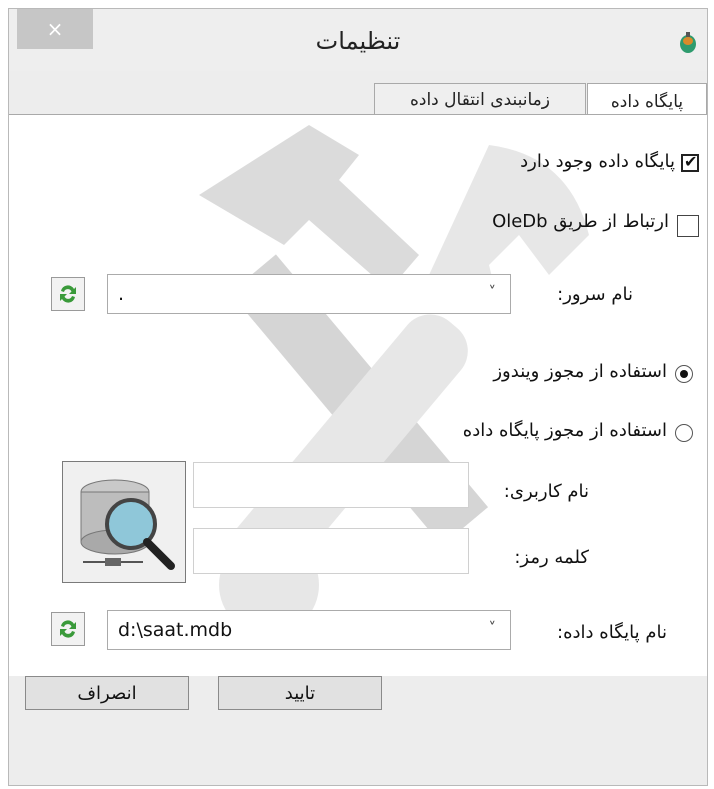  What do you see at coordinates (300, 693) in the screenshot?
I see `ok-button: تایید` at bounding box center [300, 693].